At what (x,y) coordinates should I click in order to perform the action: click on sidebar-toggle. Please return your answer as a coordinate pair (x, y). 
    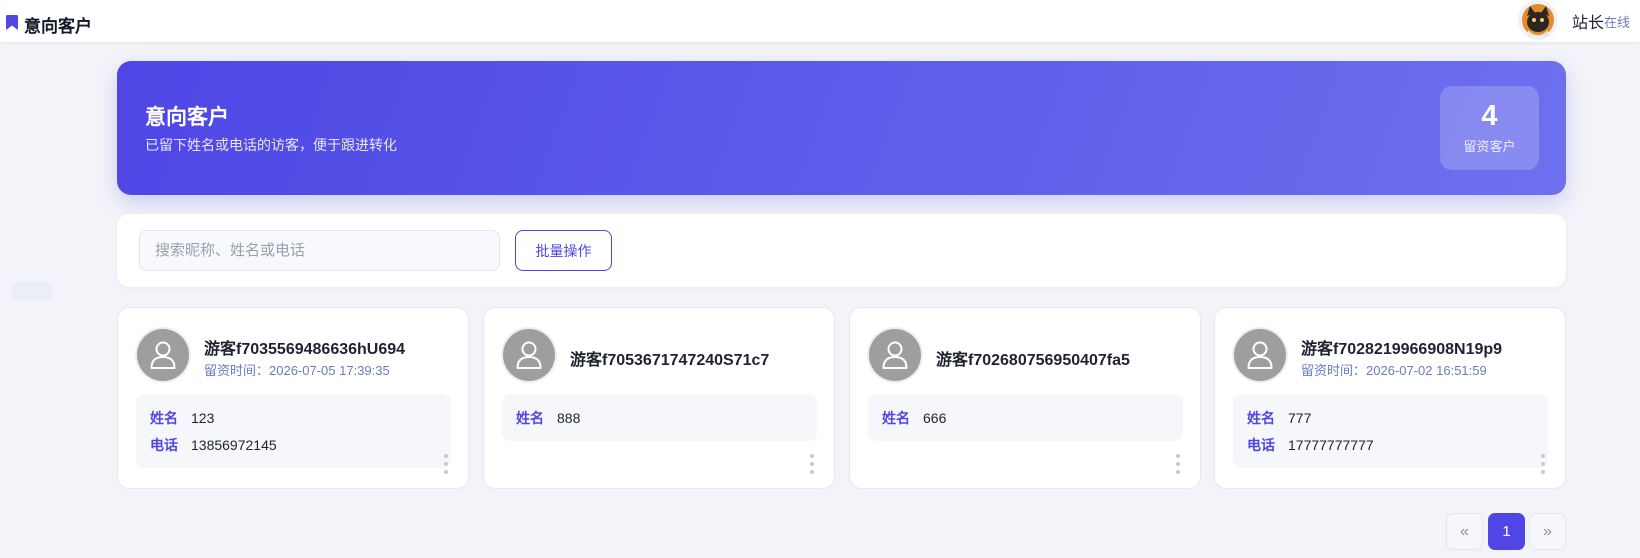
    Looking at the image, I should click on (32, 291).